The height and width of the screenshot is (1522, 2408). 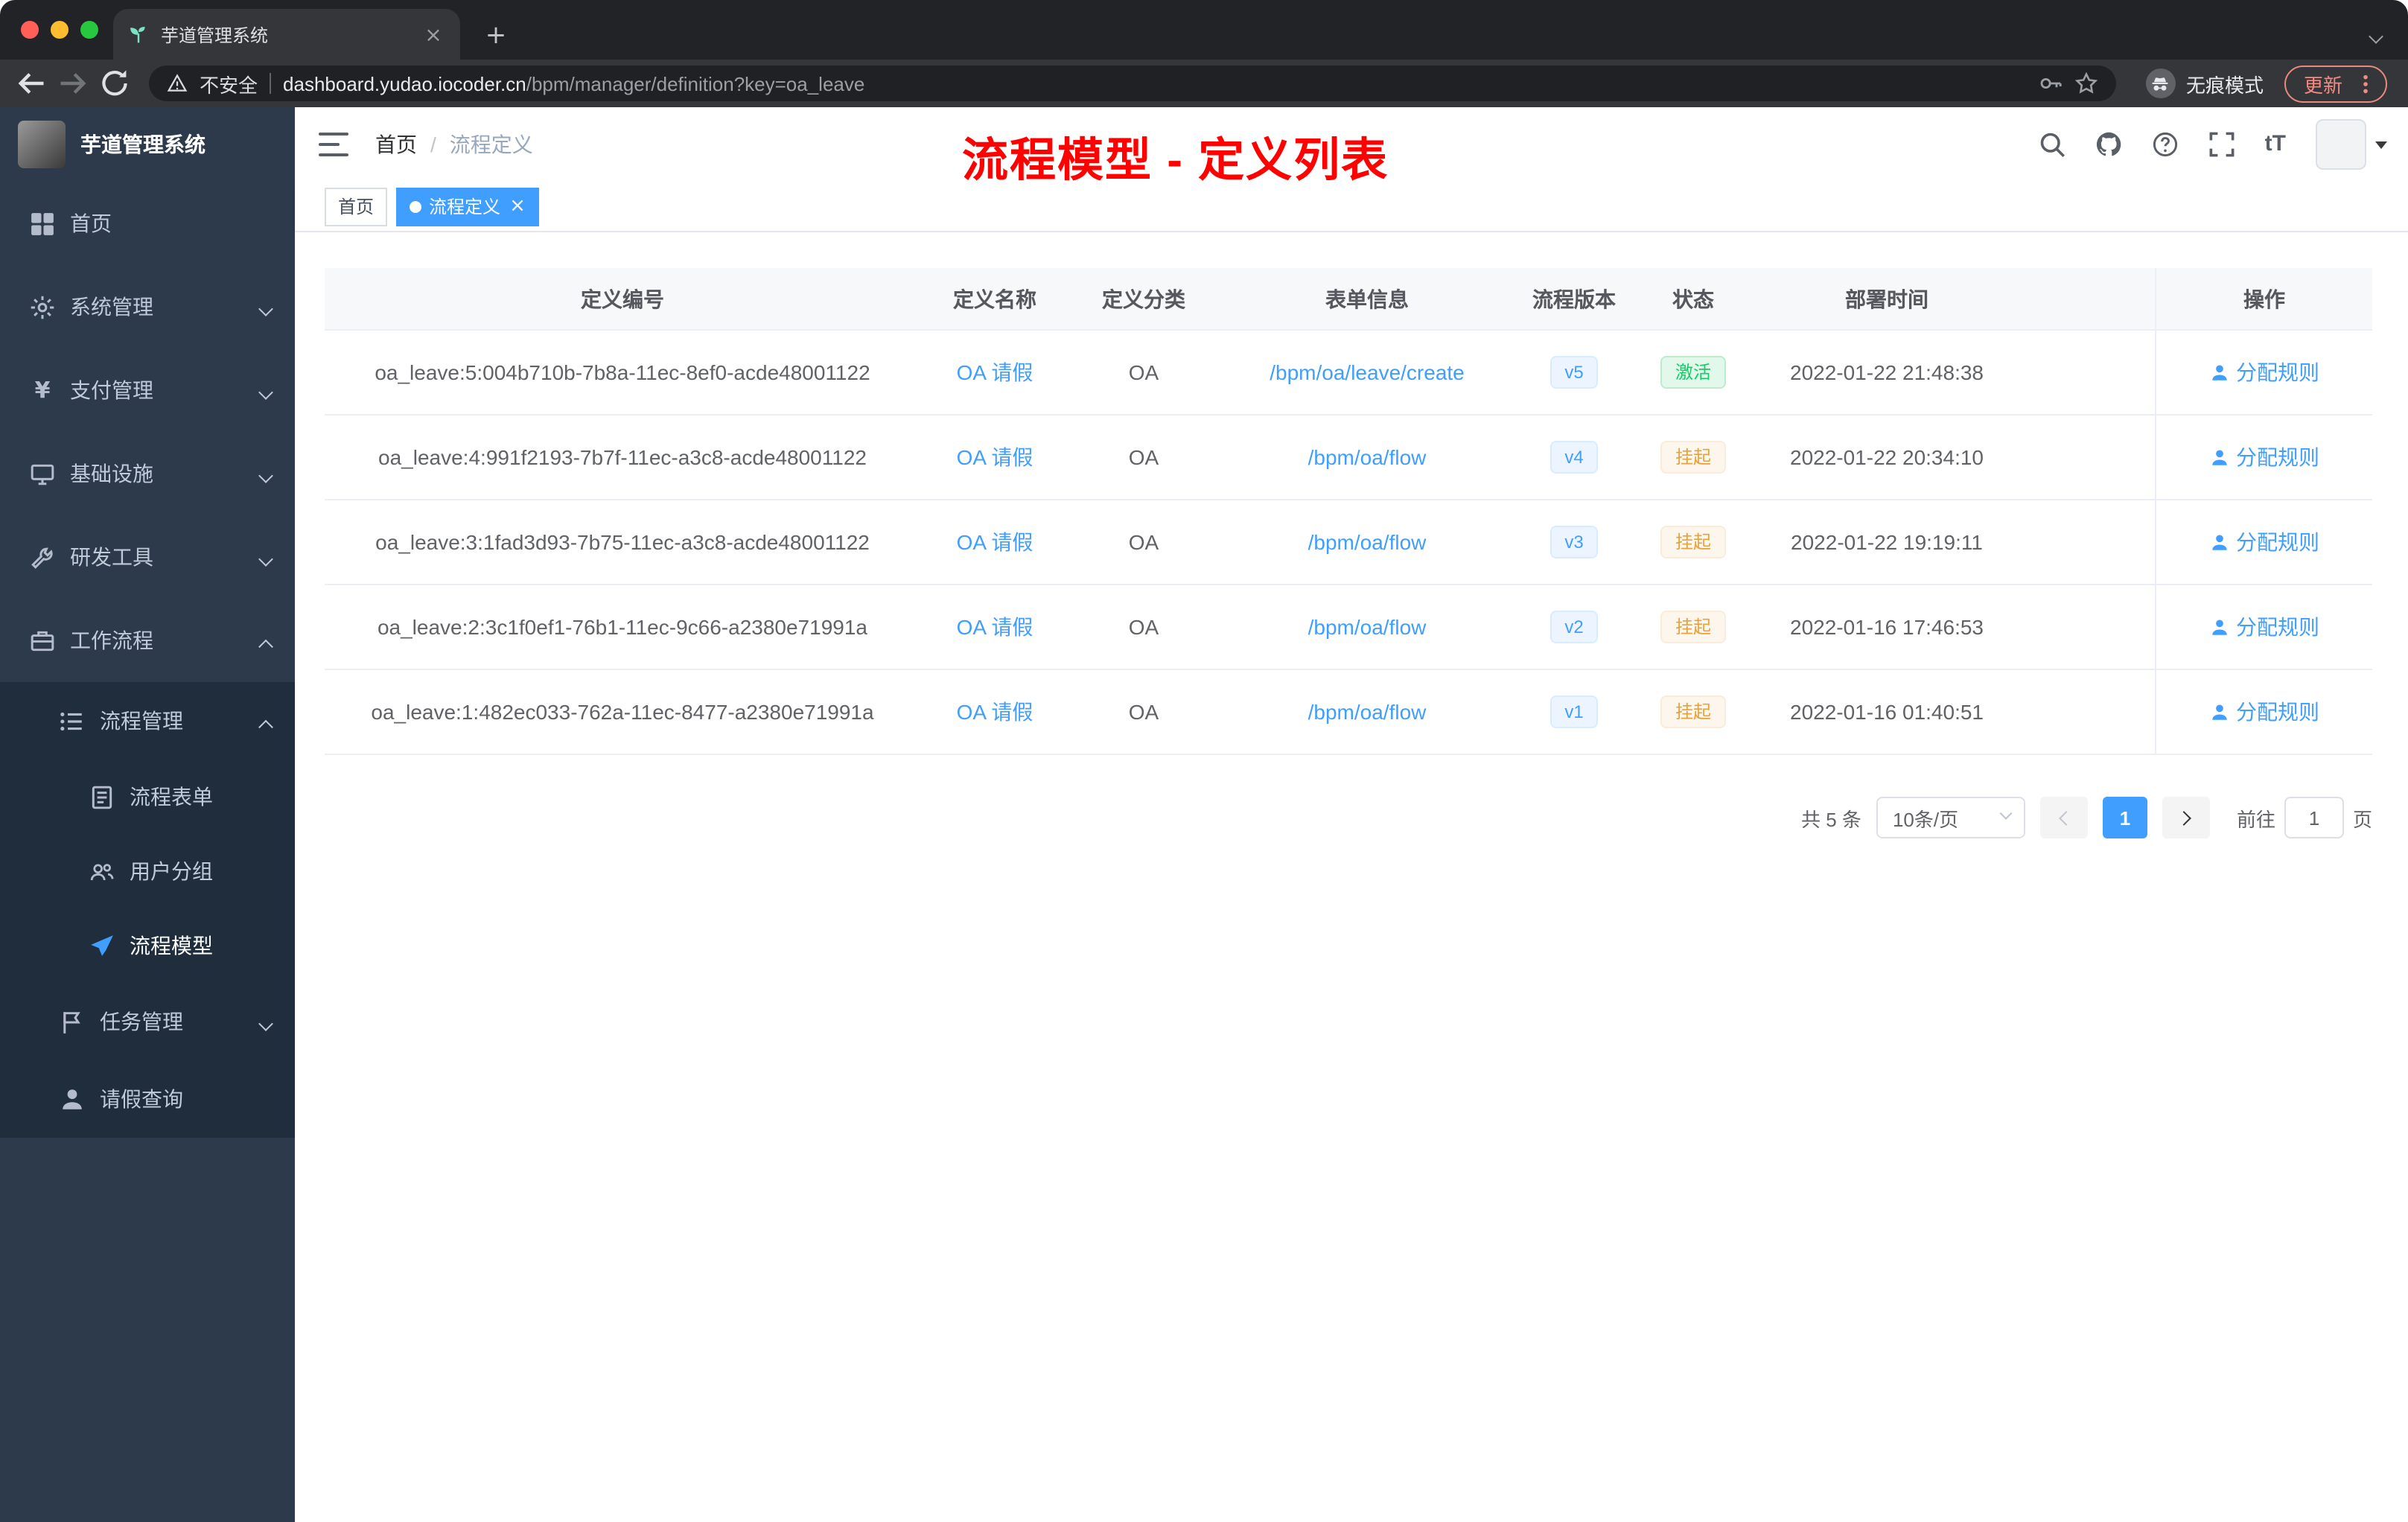 I want to click on browser-tab: 芋道管理系统 ×, so click(x=286, y=34).